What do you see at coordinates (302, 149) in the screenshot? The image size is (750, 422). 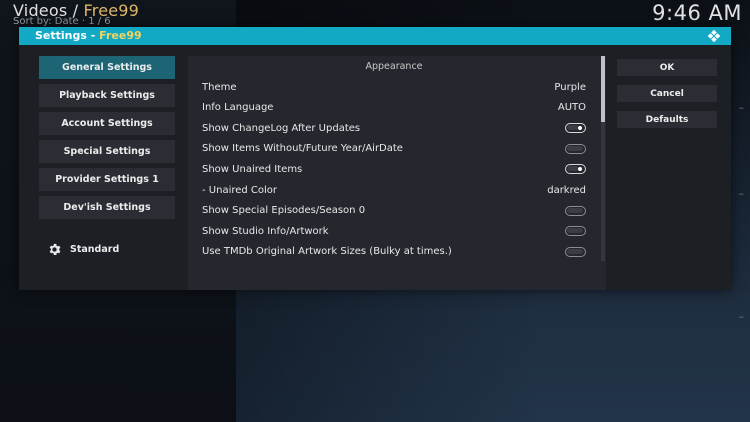 I see `setting-label: Show Items Without/Future Year/AirDate` at bounding box center [302, 149].